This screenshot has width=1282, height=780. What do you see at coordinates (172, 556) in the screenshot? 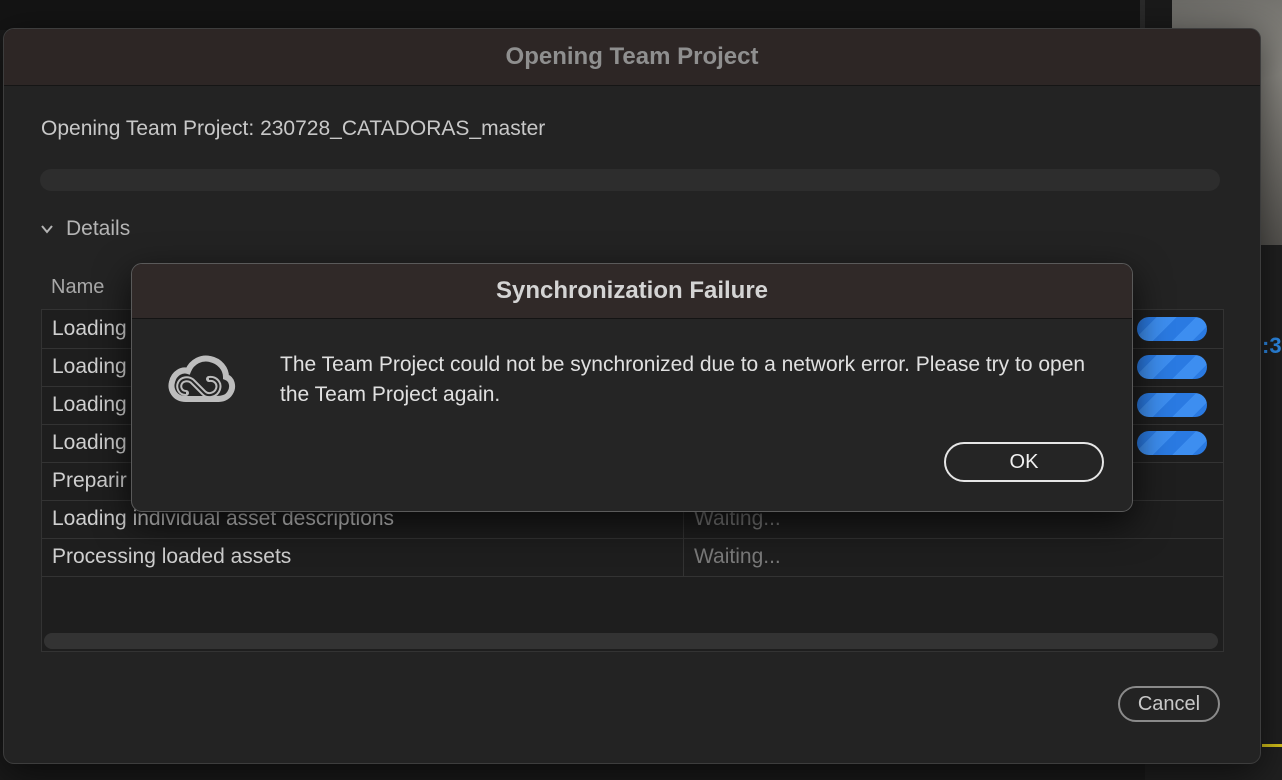
I see `task-name: Processing loaded assets` at bounding box center [172, 556].